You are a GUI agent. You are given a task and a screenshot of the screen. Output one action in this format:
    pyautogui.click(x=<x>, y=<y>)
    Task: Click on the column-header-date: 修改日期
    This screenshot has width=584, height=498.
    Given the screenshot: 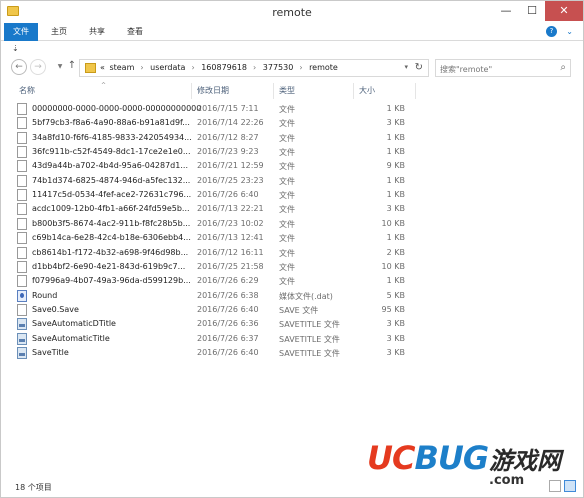 What is the action you would take?
    pyautogui.click(x=213, y=90)
    